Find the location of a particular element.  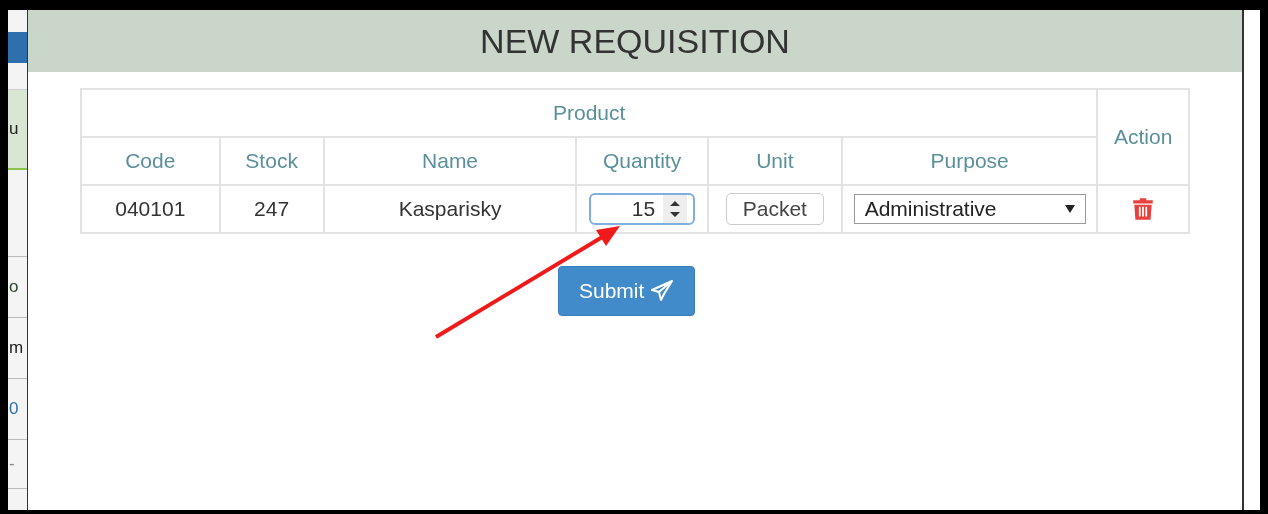

quantity-field: 15 is located at coordinates (642, 209).